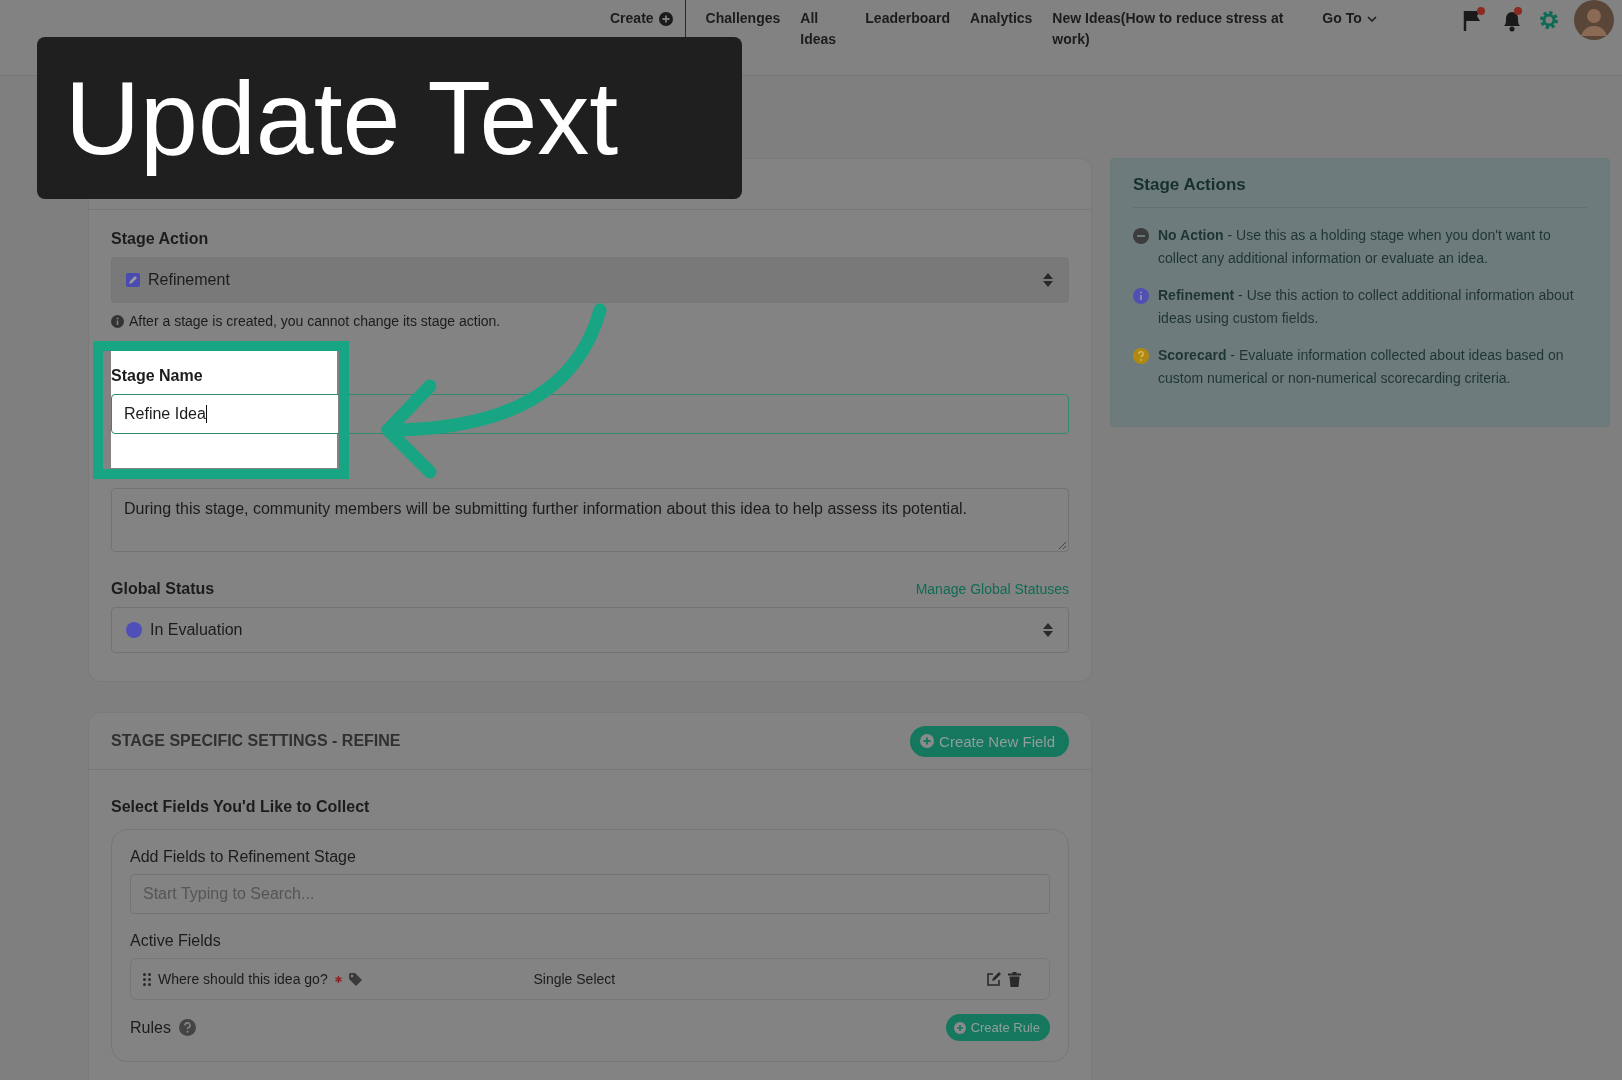  What do you see at coordinates (823, 29) in the screenshot?
I see `nav-link: All Ideas` at bounding box center [823, 29].